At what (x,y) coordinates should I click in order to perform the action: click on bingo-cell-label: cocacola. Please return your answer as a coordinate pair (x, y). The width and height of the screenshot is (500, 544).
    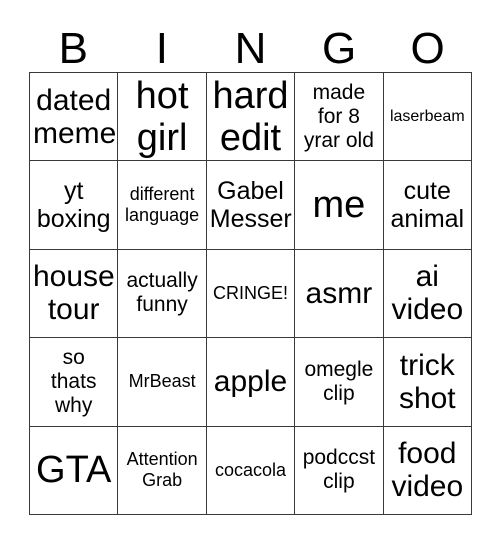
    Looking at the image, I should click on (250, 469).